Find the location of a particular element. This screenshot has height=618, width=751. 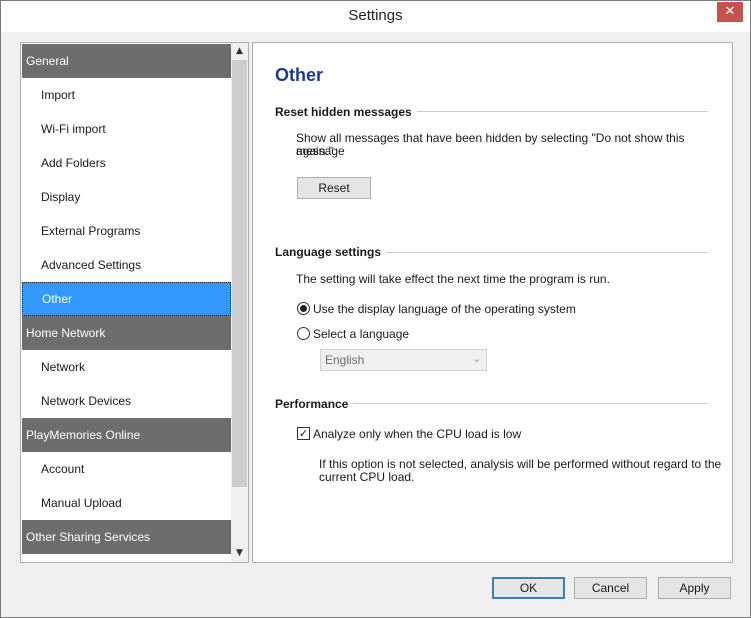

nav-scrollbar: ▲ ▼ is located at coordinates (239, 302).